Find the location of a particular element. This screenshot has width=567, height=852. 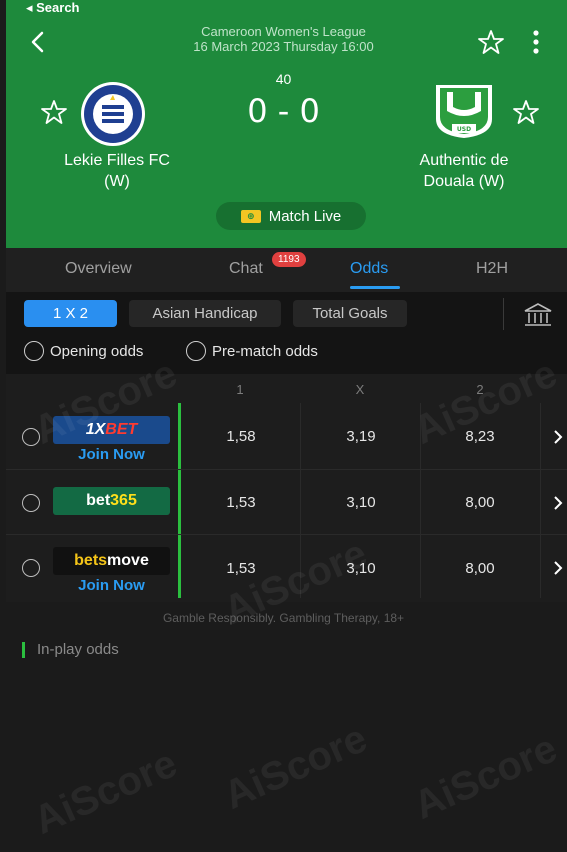

inplay-accent-bar is located at coordinates (23, 649).